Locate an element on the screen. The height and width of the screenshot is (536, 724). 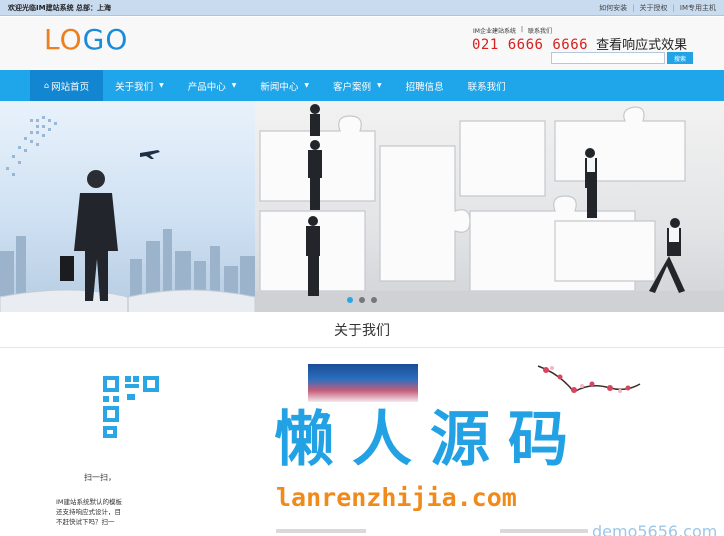
about-text-line: IM建站系统默认的模板 is located at coordinates (89, 502).